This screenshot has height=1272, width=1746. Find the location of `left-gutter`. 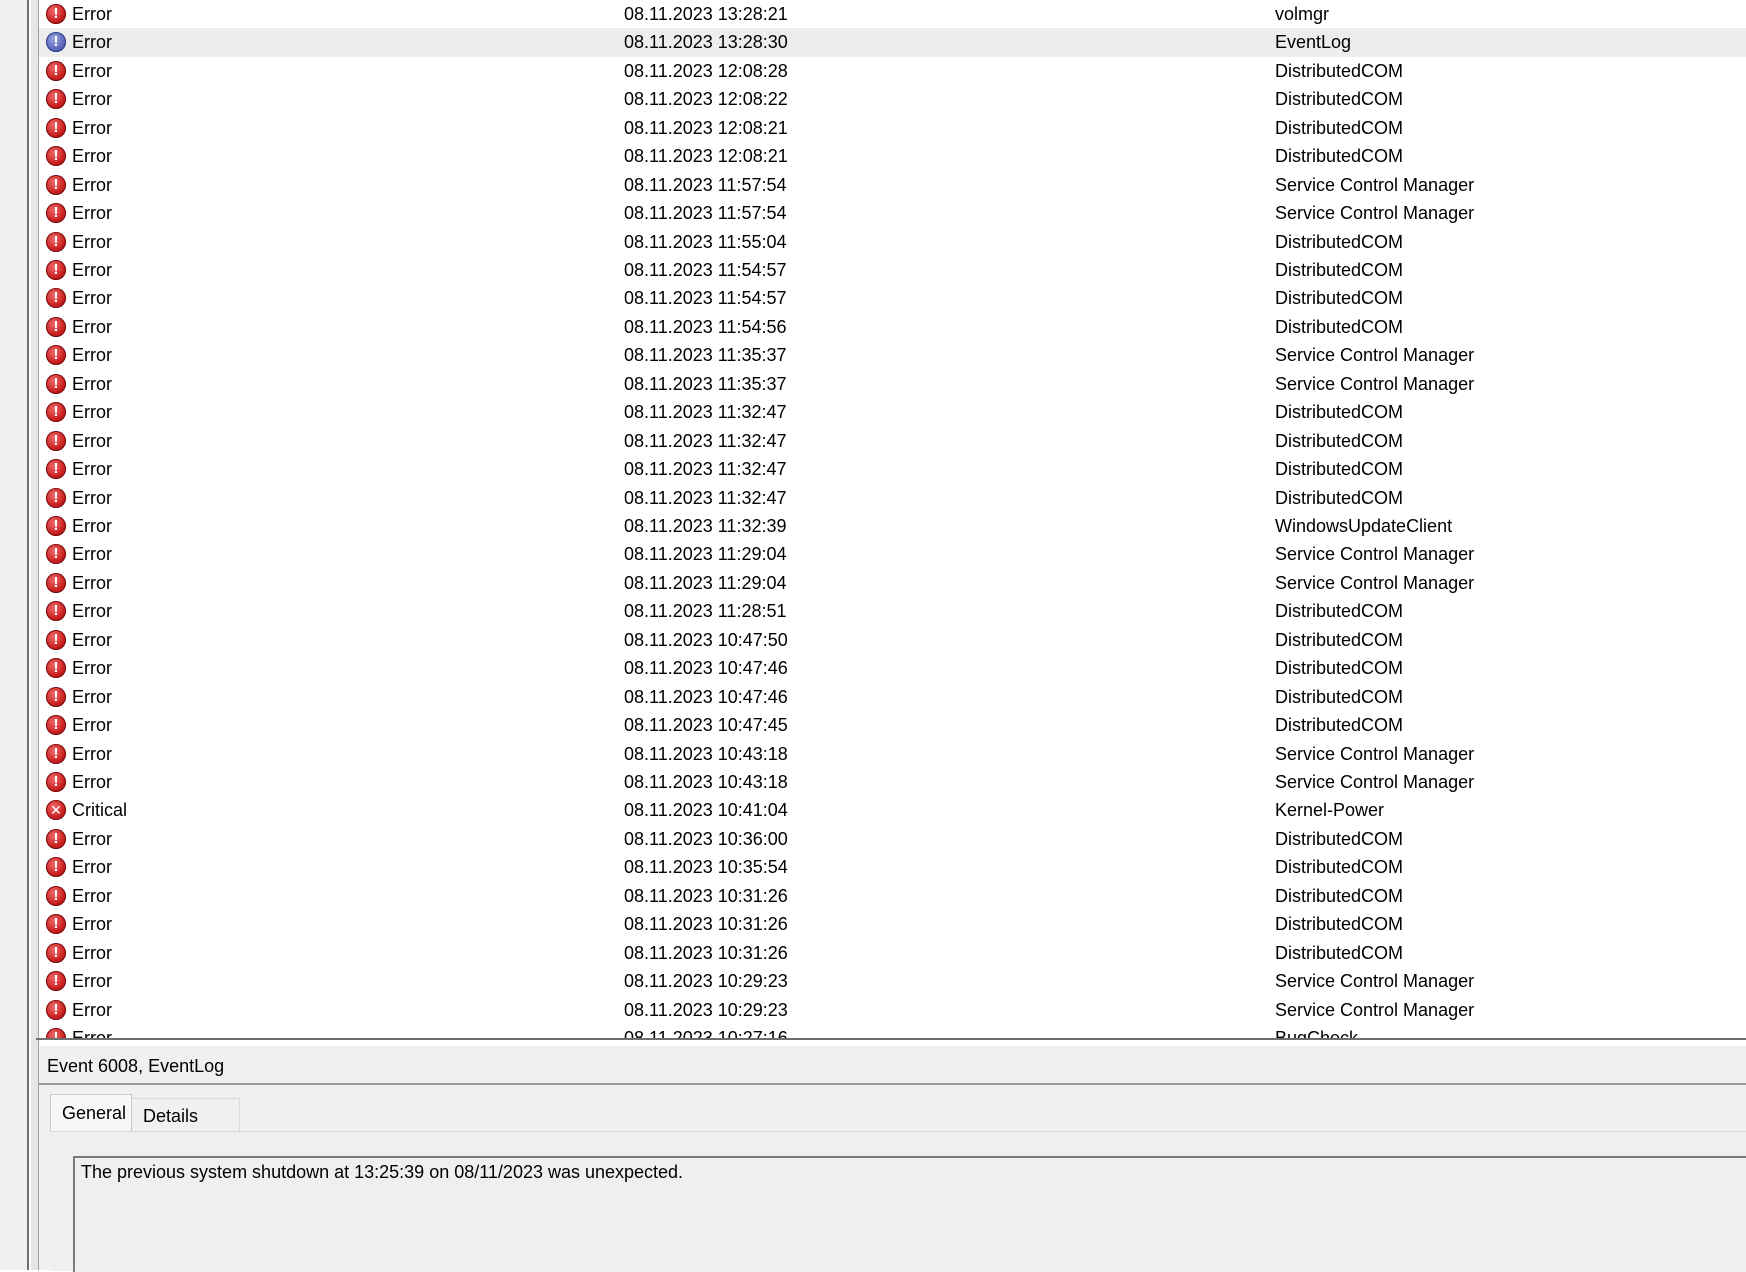

left-gutter is located at coordinates (13, 635).